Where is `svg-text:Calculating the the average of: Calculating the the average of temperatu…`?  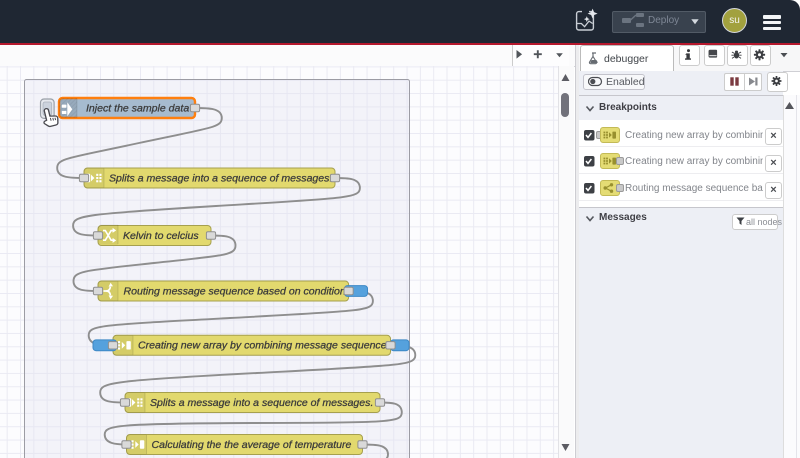
svg-text:Calculating the the average of: Calculating the the average of temperatu… is located at coordinates (252, 445).